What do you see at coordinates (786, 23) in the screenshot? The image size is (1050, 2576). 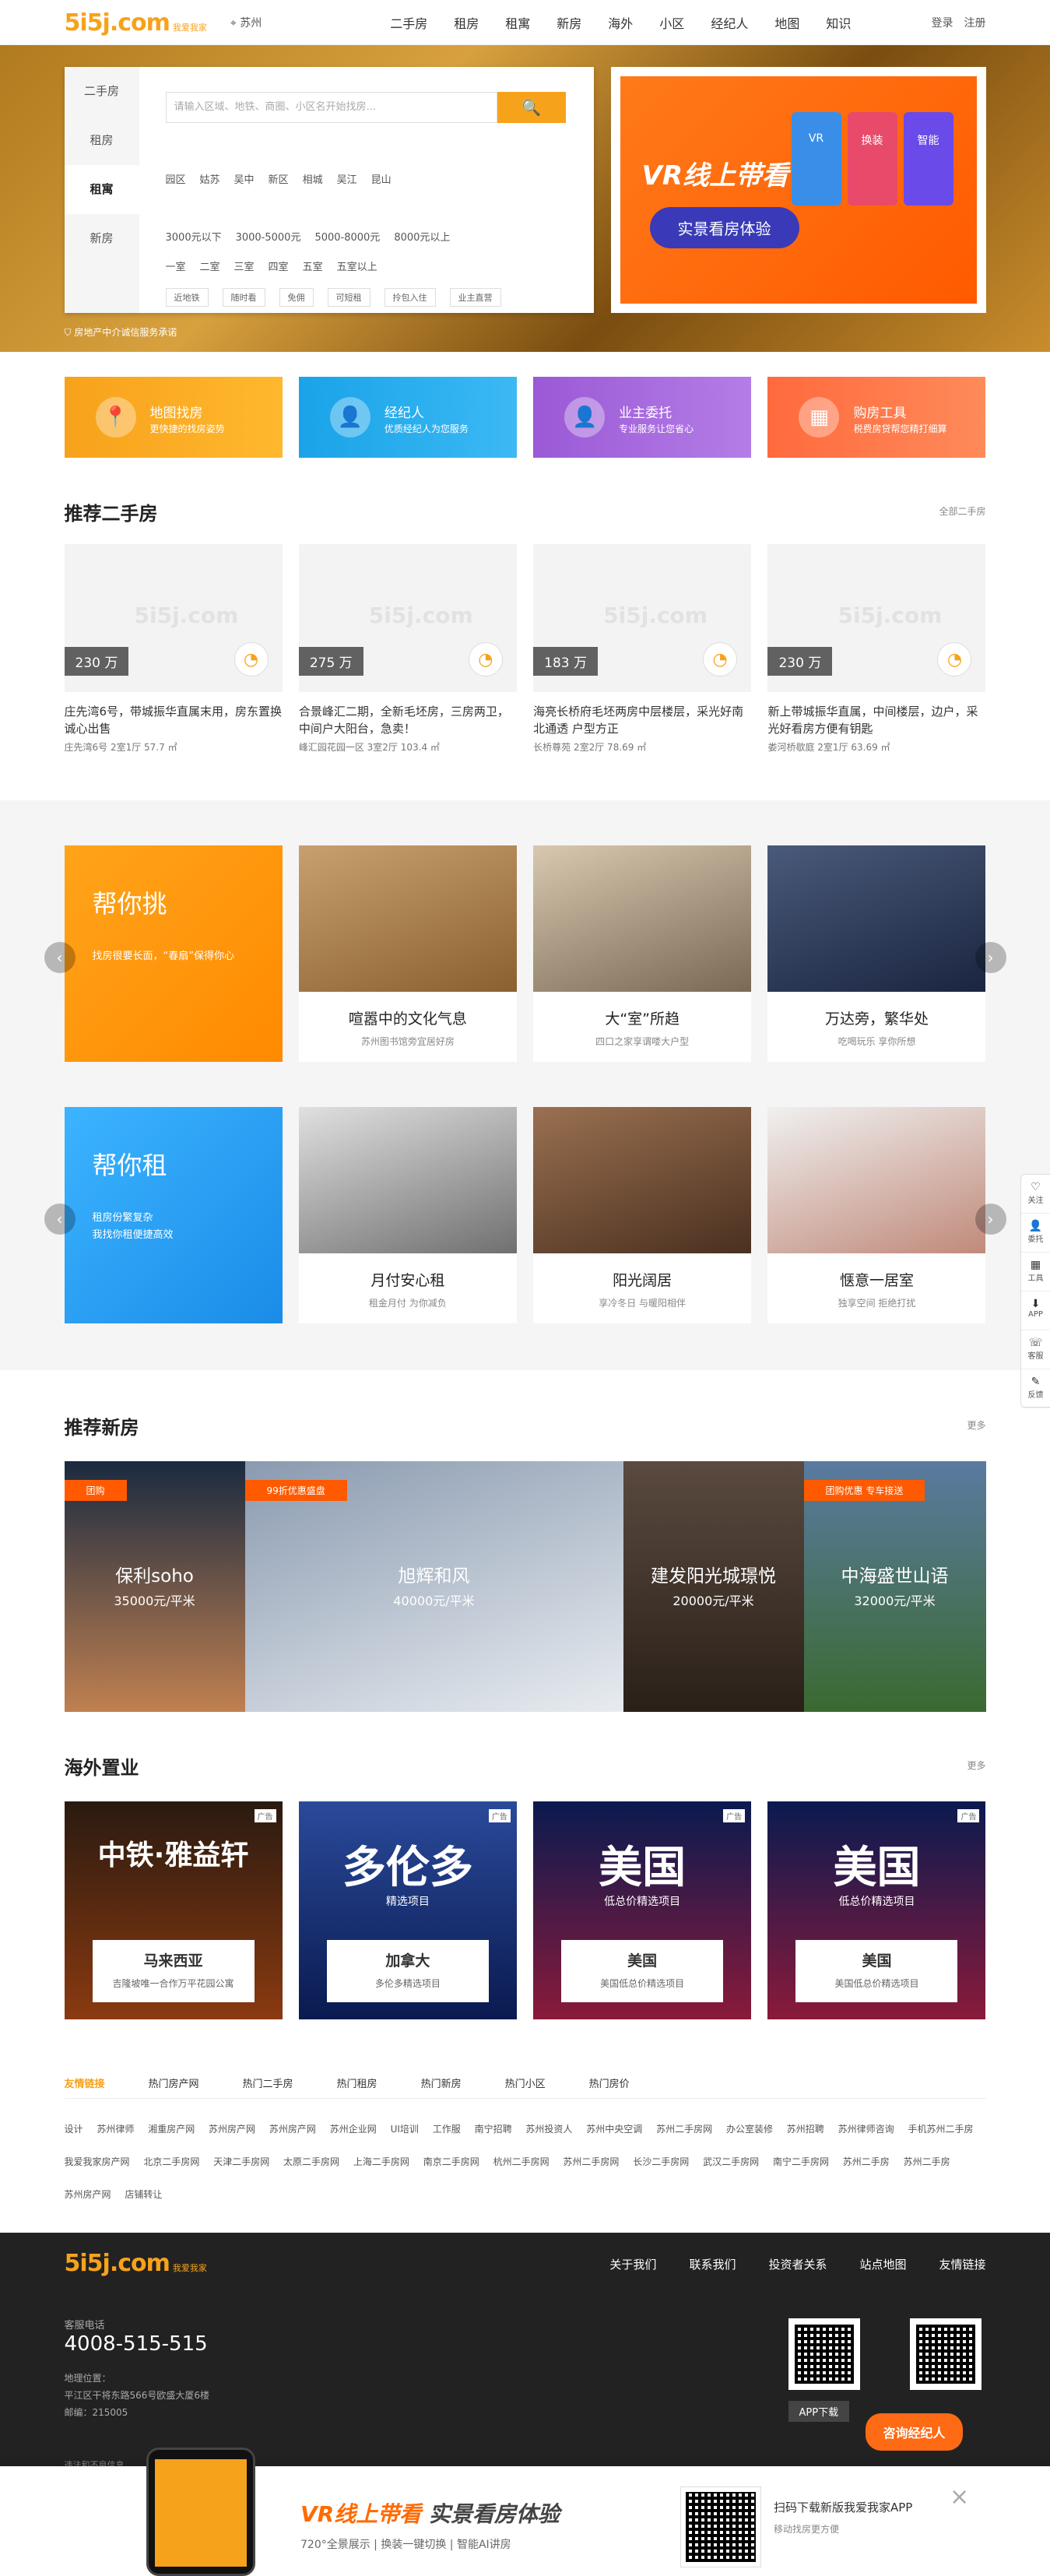 I see `nav-item: 地图` at bounding box center [786, 23].